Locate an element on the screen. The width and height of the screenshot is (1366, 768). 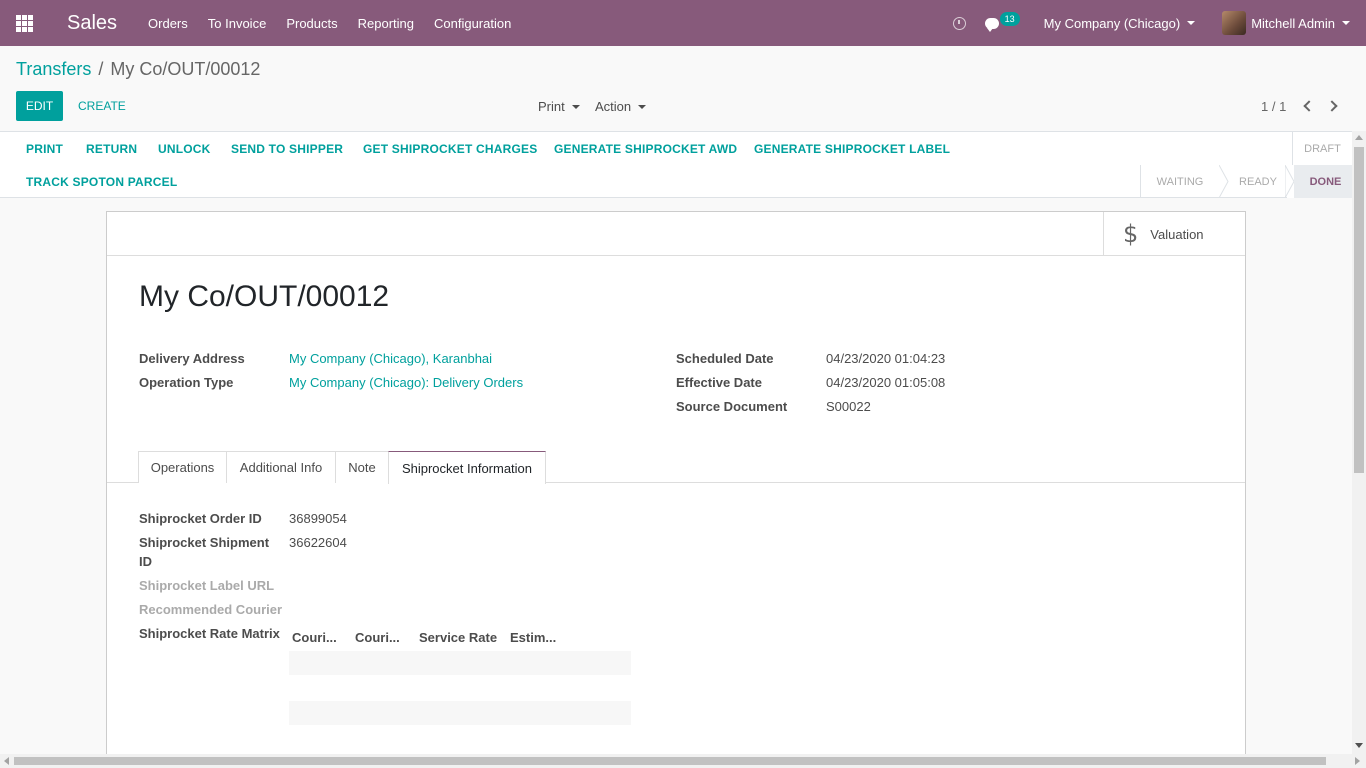
breadcrumb-transfers-link: Transfers is located at coordinates (53, 69).